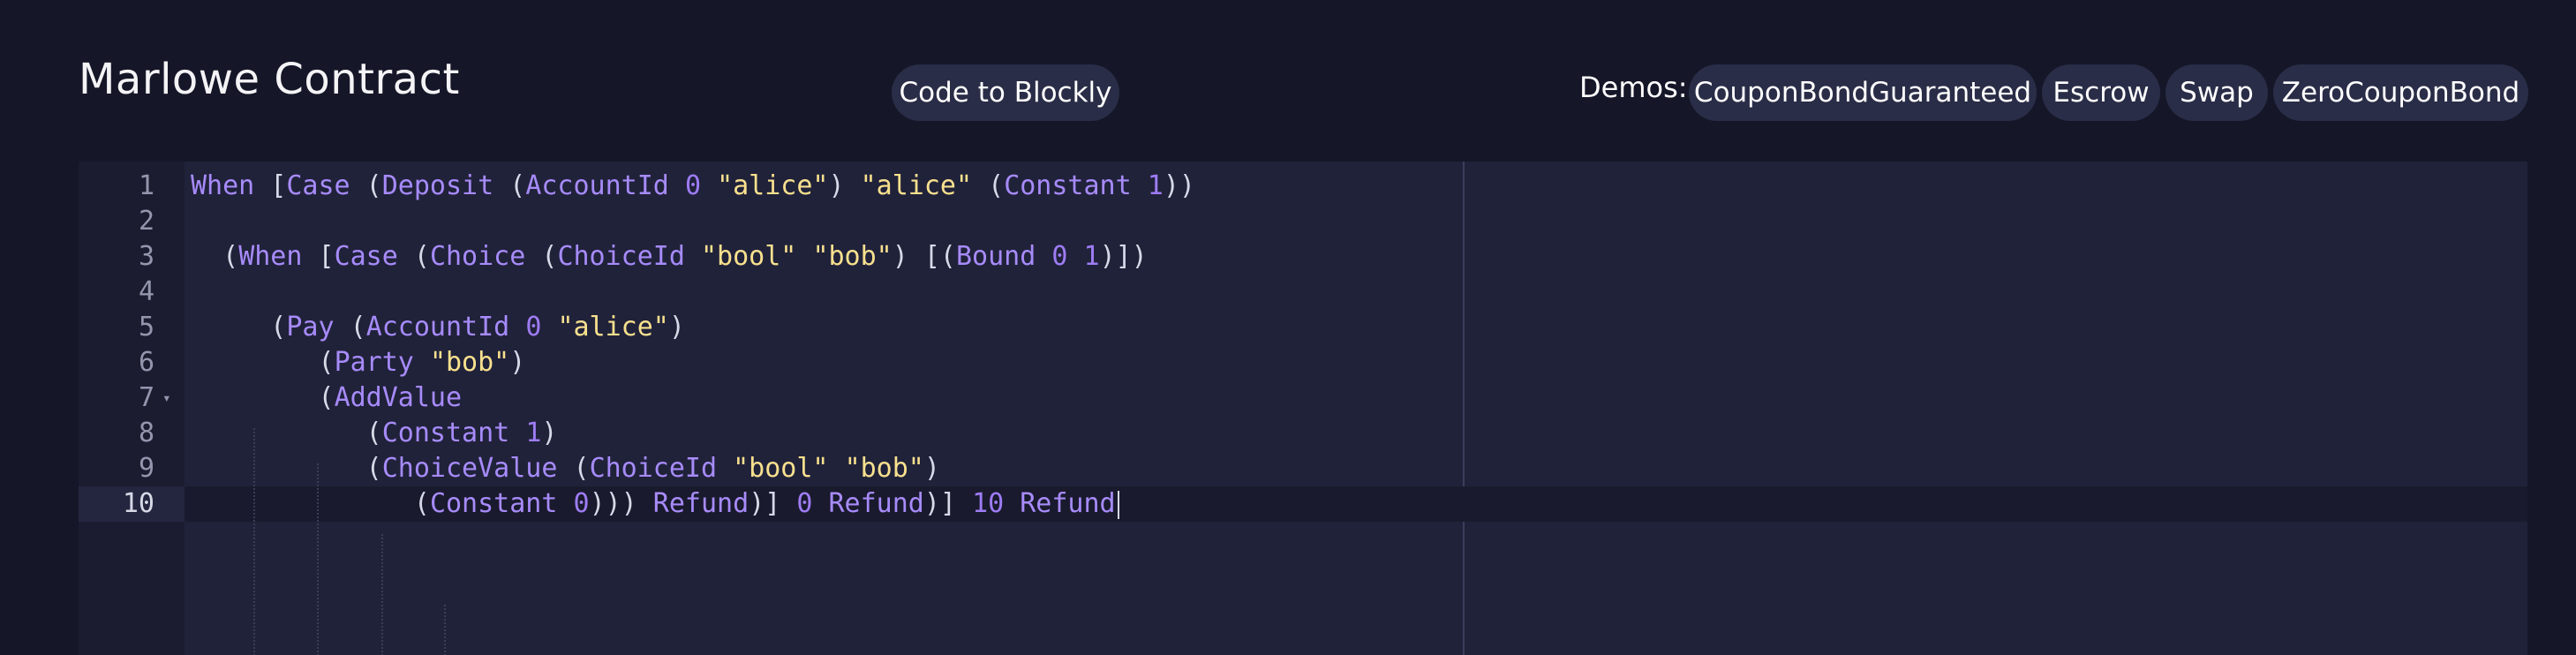 This screenshot has height=655, width=2576. What do you see at coordinates (1303, 468) in the screenshot?
I see `code-line: 9 (ChoiceValue (ChoiceId "bool" "bob")` at bounding box center [1303, 468].